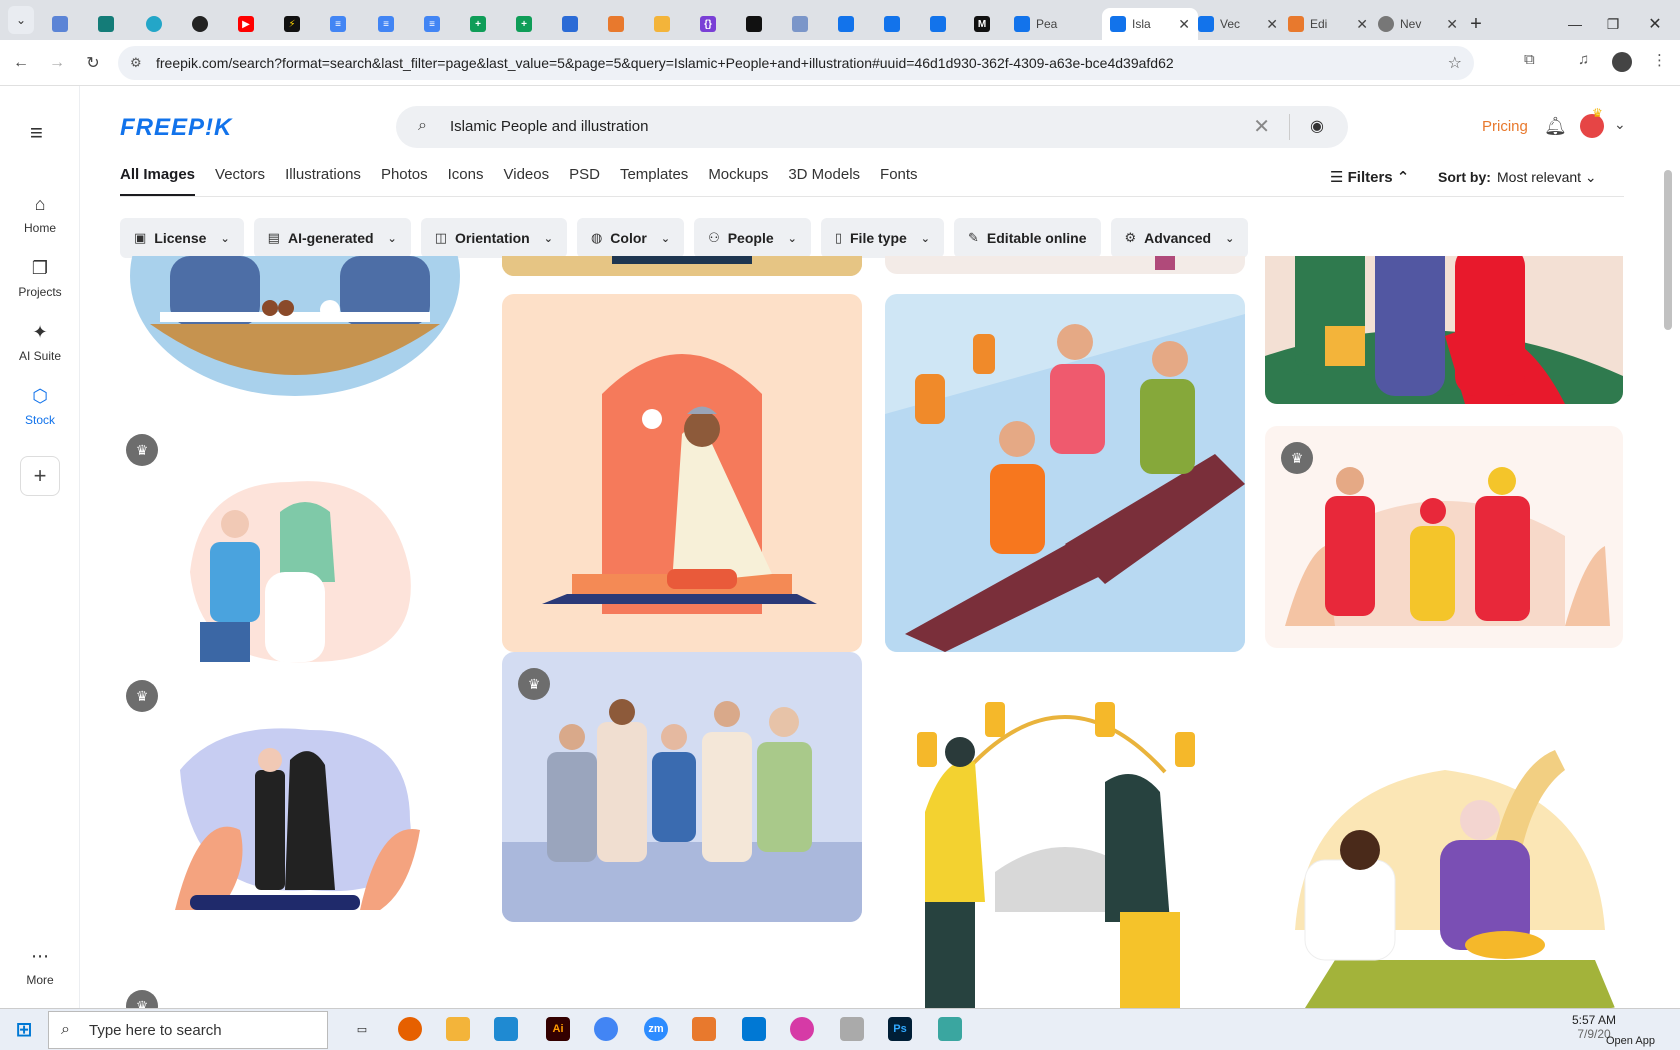 This screenshot has height=1050, width=1680. Describe the element at coordinates (584, 181) in the screenshot. I see `tab-psd: PSD` at that location.